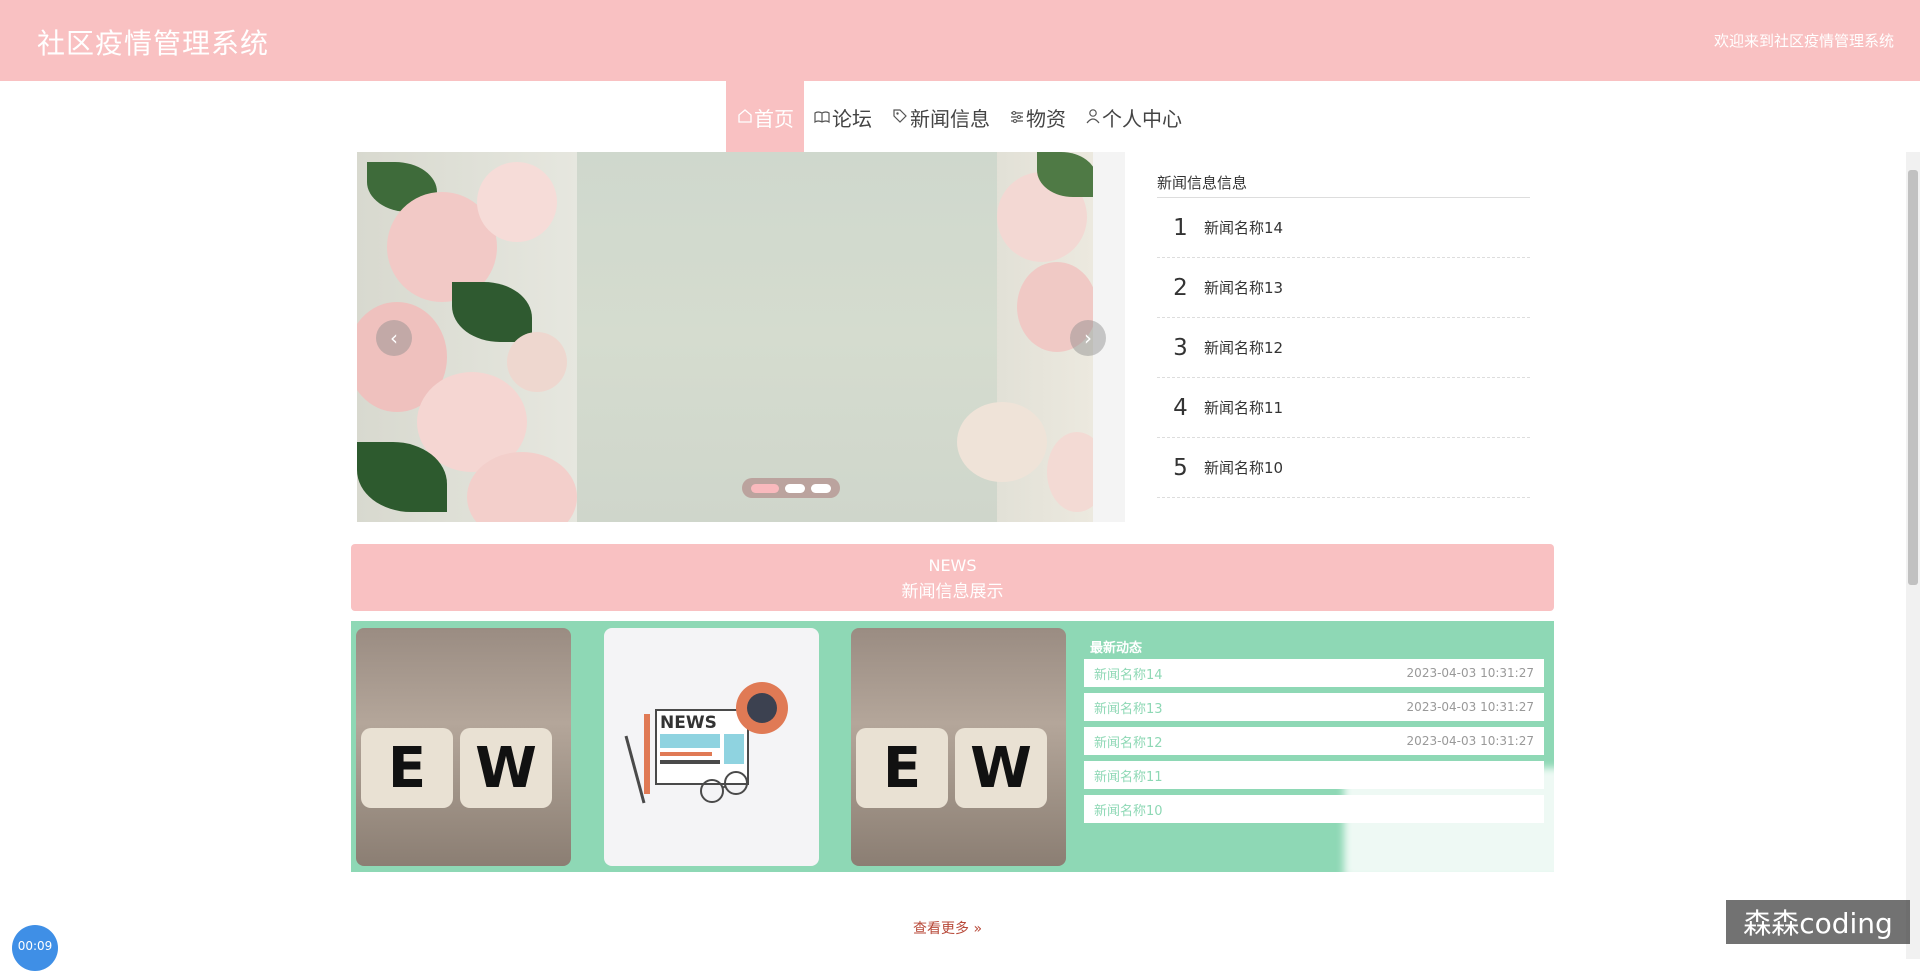 The width and height of the screenshot is (1920, 971). What do you see at coordinates (1243, 287) in the screenshot?
I see `news-name: 新闻名称13` at bounding box center [1243, 287].